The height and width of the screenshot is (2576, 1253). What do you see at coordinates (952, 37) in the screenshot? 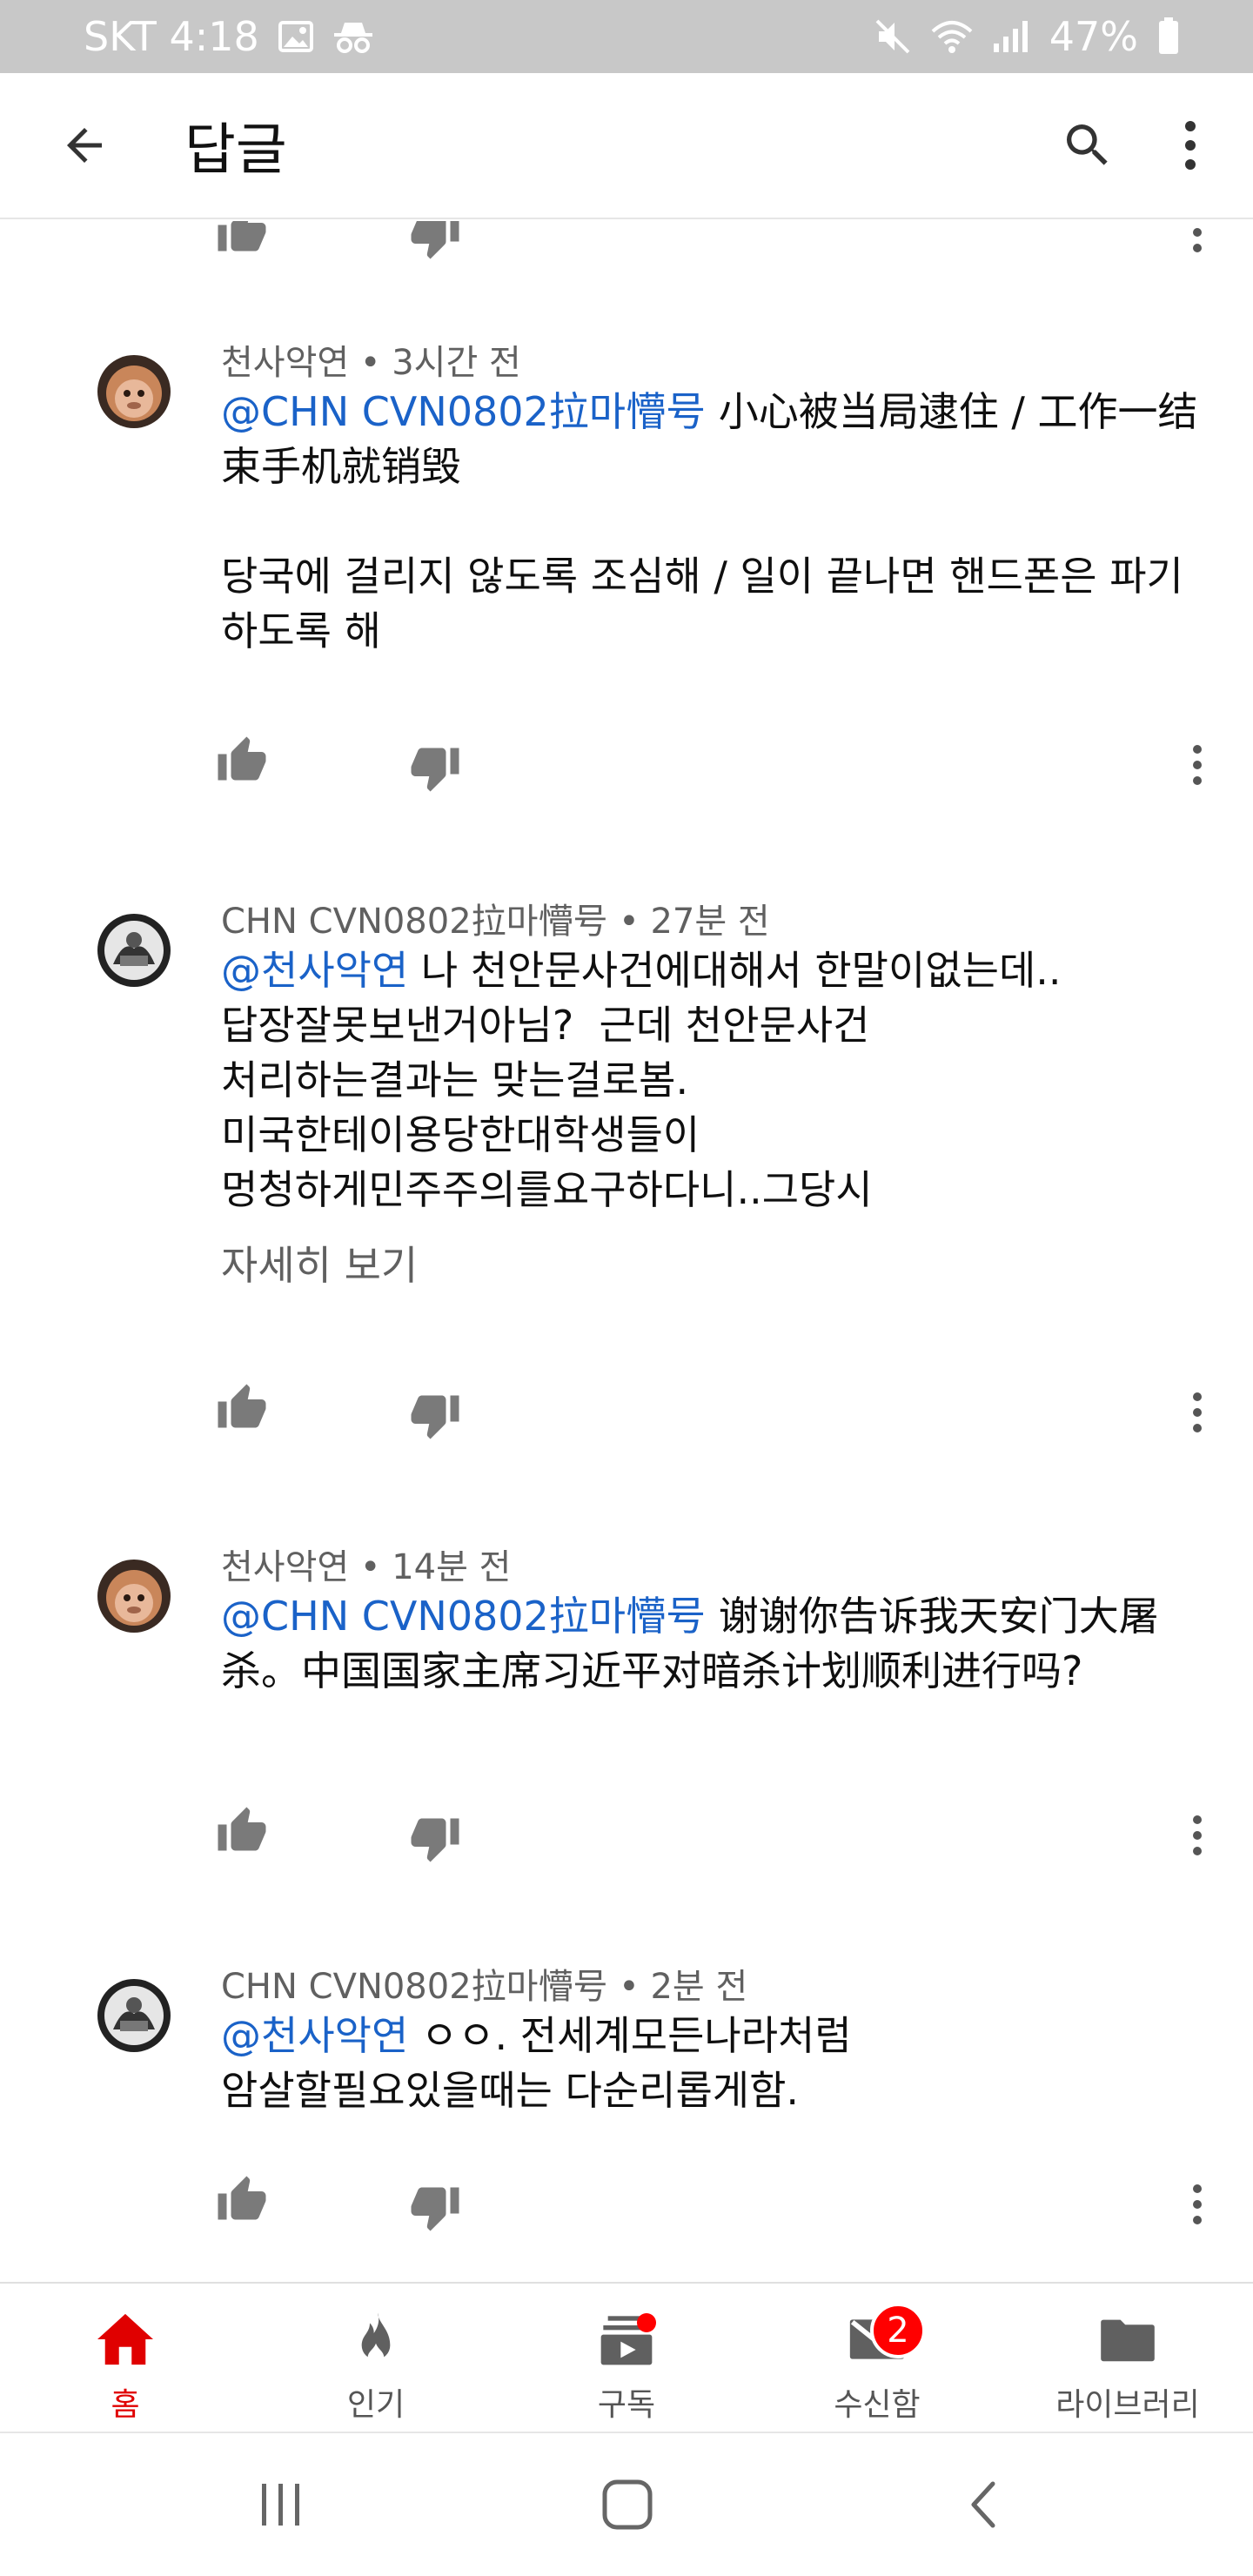
I see `wifi-icon` at bounding box center [952, 37].